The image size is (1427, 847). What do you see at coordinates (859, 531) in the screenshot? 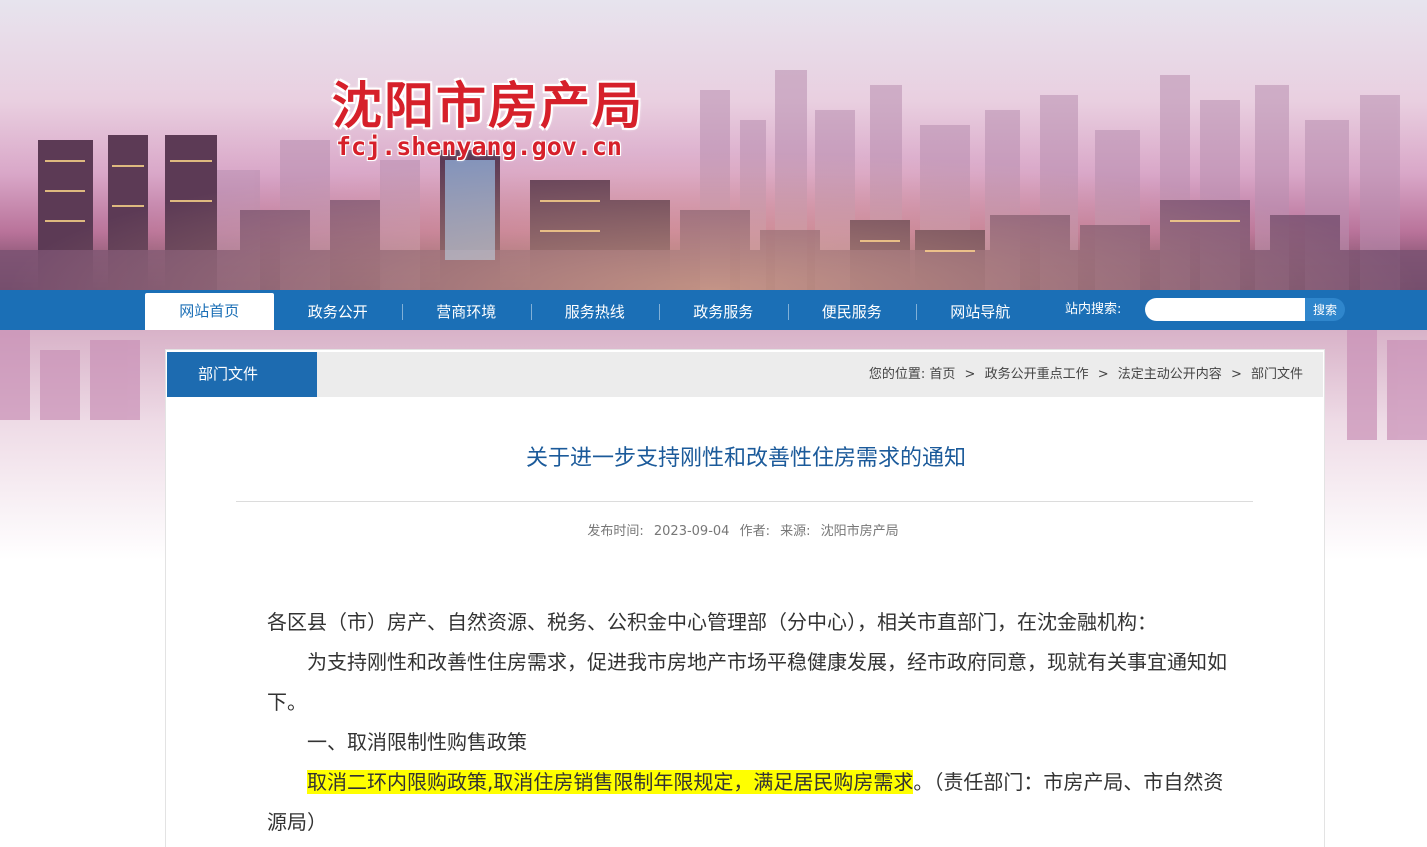
I see `source-value: 沈阳市房产局` at bounding box center [859, 531].